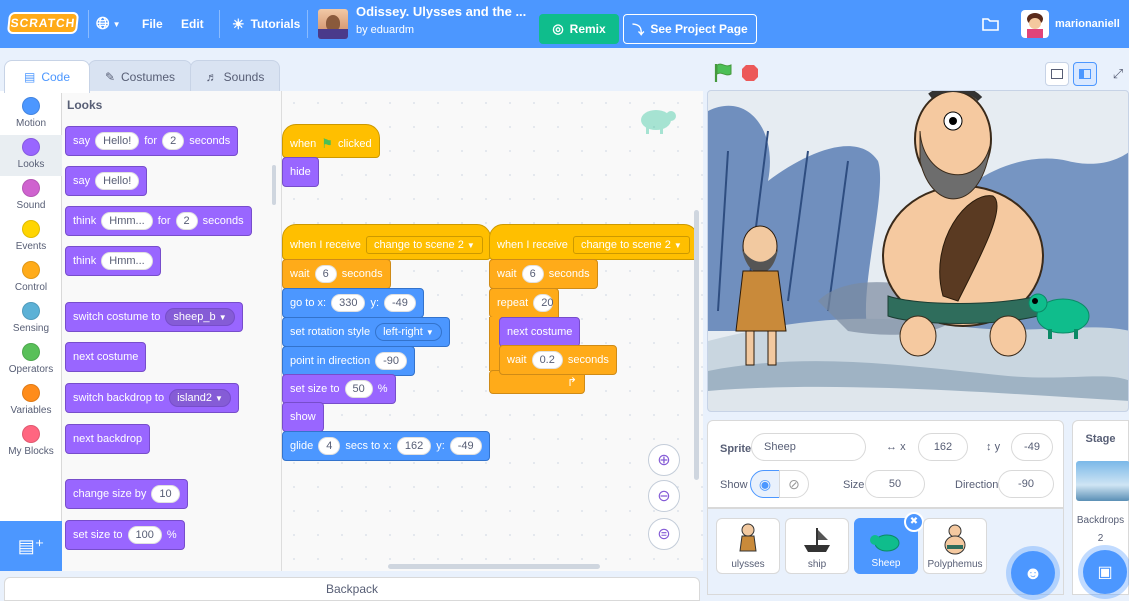  What do you see at coordinates (339, 389) in the screenshot?
I see `set-size-block: set size to 50 %` at bounding box center [339, 389].